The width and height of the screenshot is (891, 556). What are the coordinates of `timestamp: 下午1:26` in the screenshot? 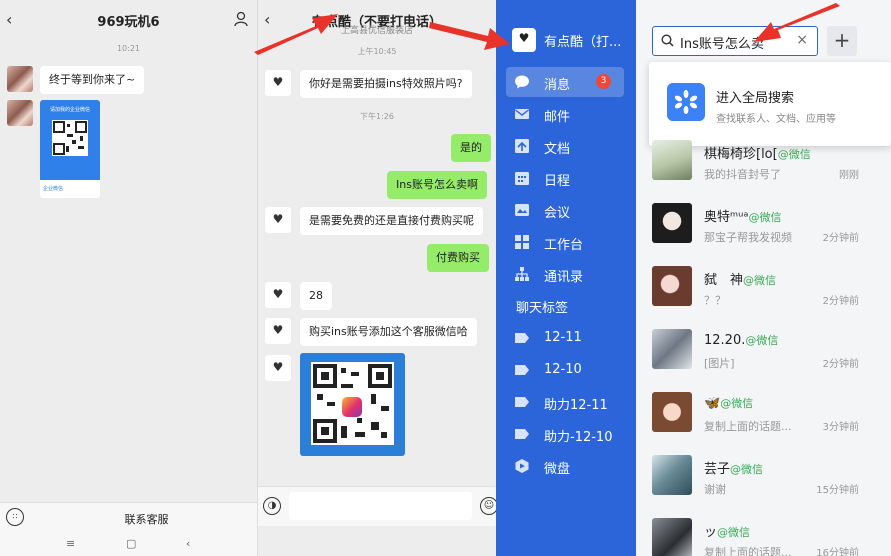 It's located at (377, 116).